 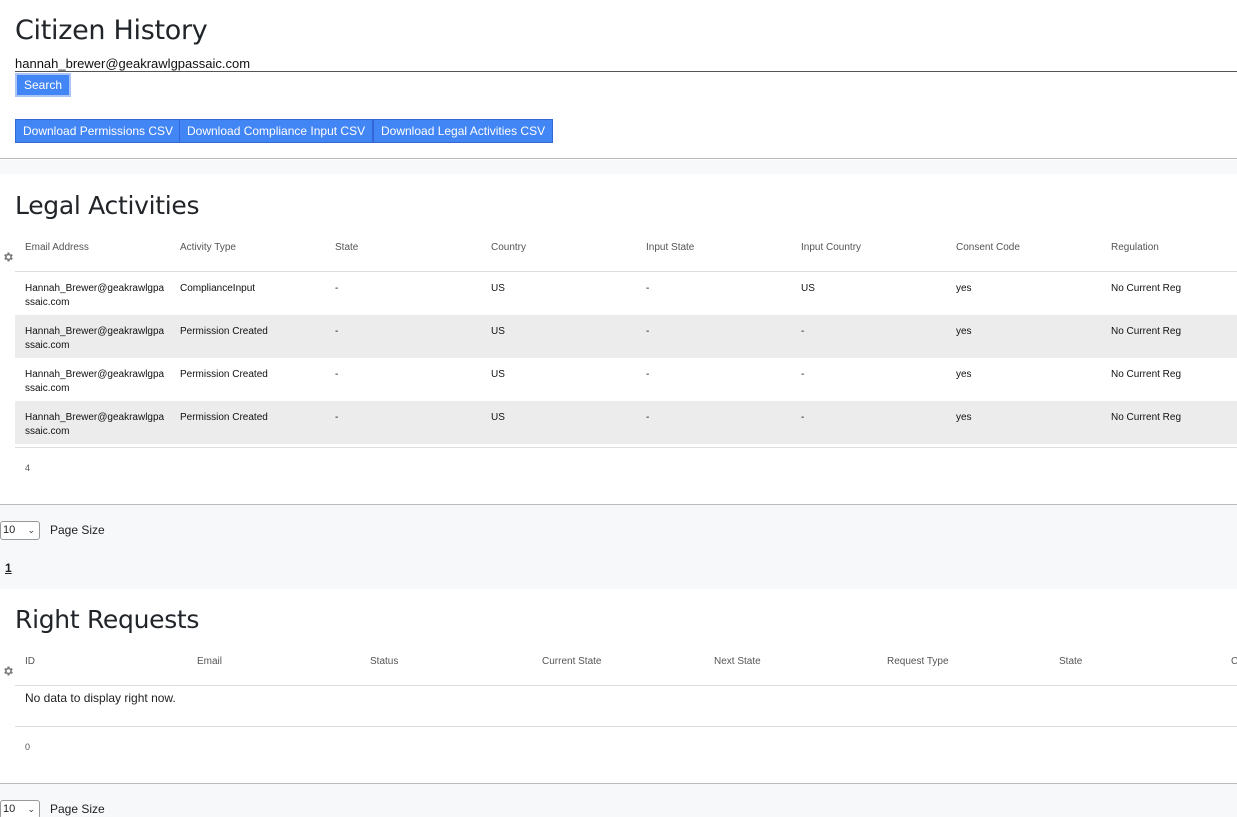 What do you see at coordinates (918, 661) in the screenshot?
I see `column-header: Request Type` at bounding box center [918, 661].